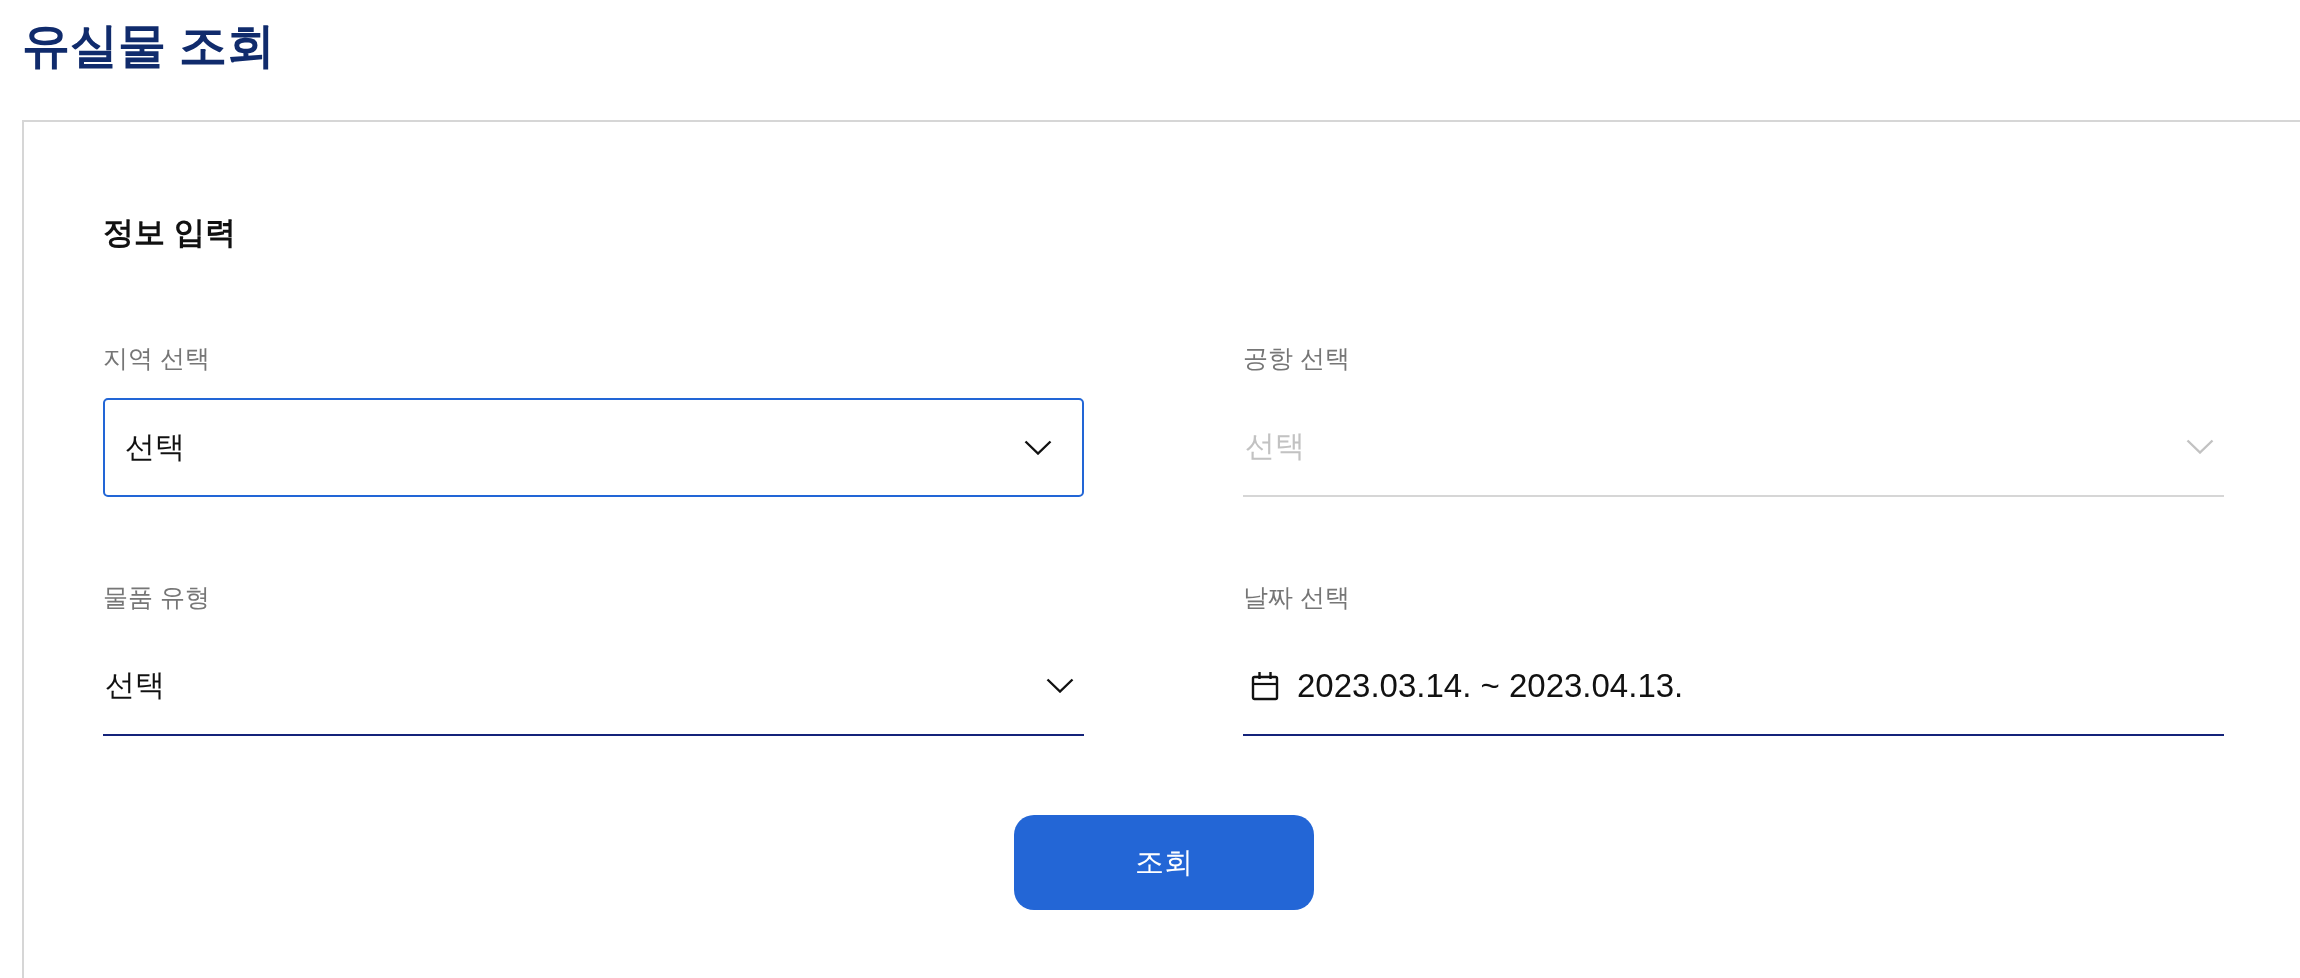 The image size is (2300, 978). What do you see at coordinates (1296, 597) in the screenshot?
I see `field-label: 날짜 선택` at bounding box center [1296, 597].